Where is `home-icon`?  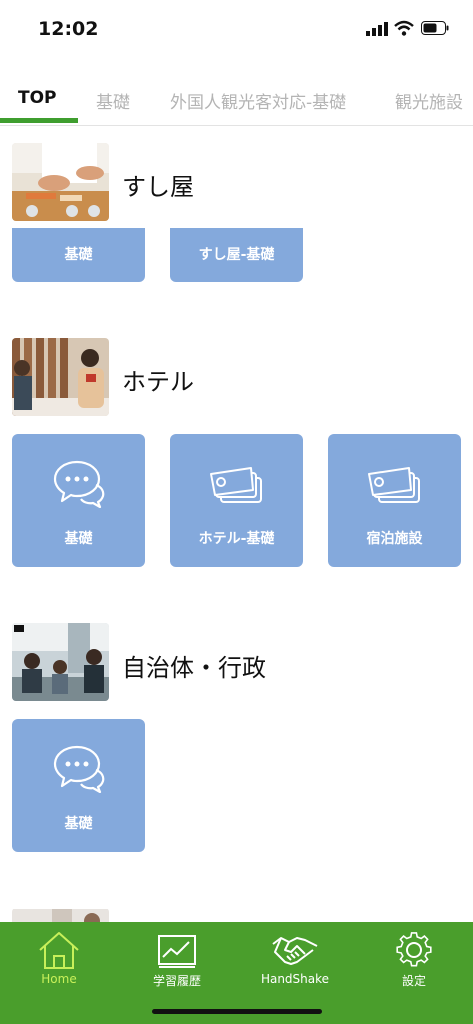
home-icon is located at coordinates (59, 950).